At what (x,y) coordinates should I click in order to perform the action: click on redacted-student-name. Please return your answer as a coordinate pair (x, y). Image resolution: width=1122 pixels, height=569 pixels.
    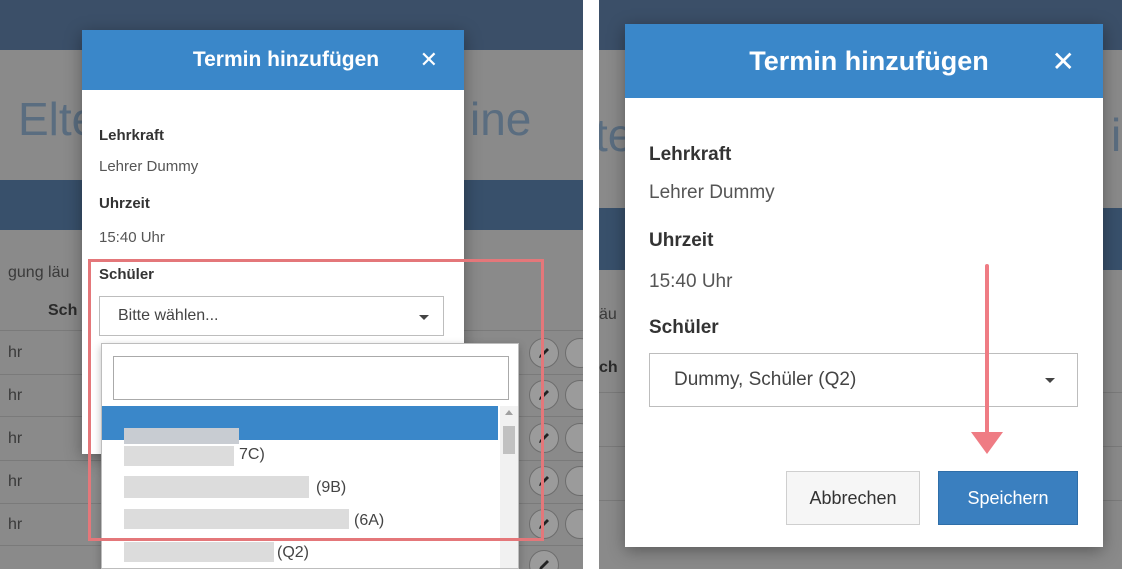
    Looking at the image, I should click on (199, 552).